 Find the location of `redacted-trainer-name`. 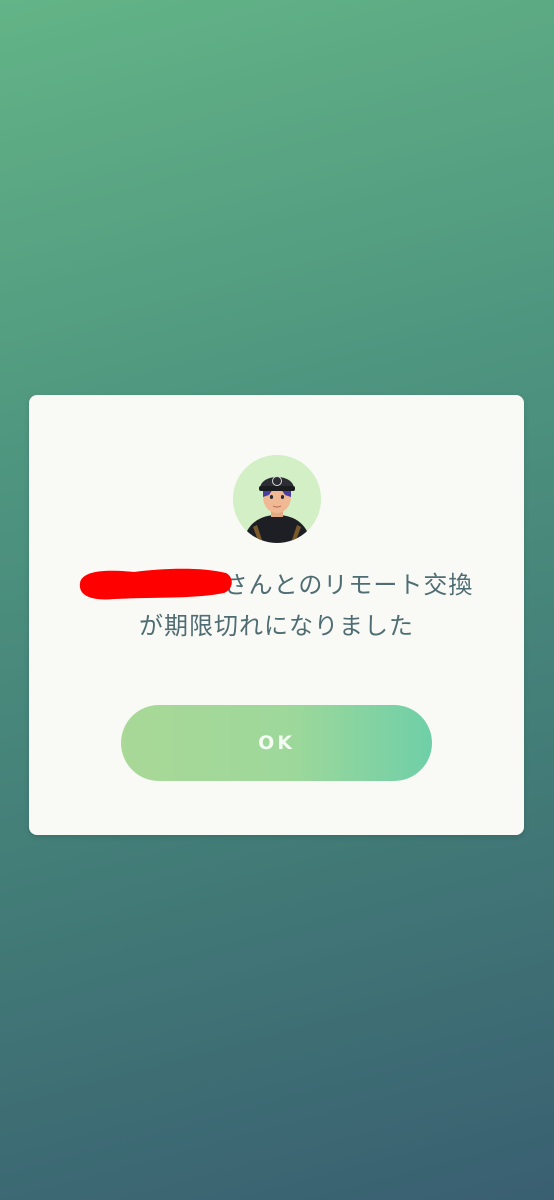

redacted-trainer-name is located at coordinates (155, 584).